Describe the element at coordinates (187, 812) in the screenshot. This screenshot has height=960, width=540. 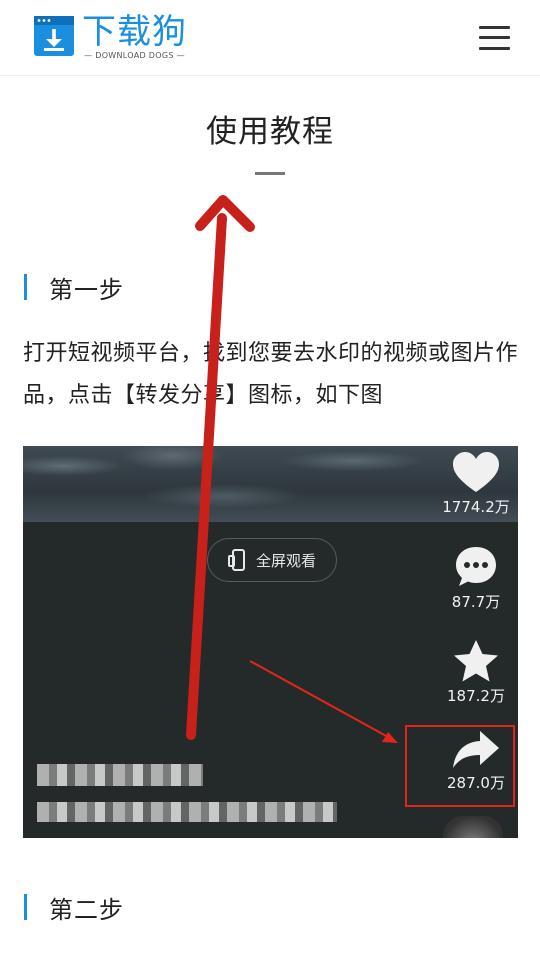
I see `blurred-caption` at that location.